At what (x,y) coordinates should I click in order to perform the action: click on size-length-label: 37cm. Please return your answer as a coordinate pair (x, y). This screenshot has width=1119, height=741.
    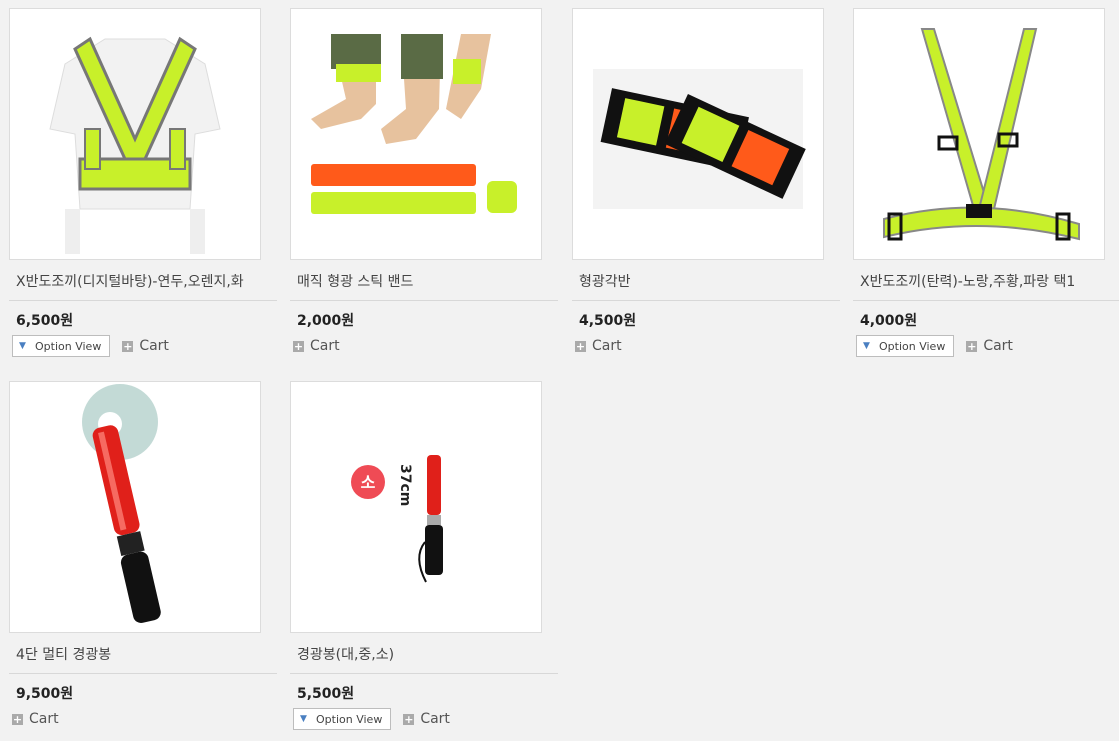
    Looking at the image, I should click on (405, 485).